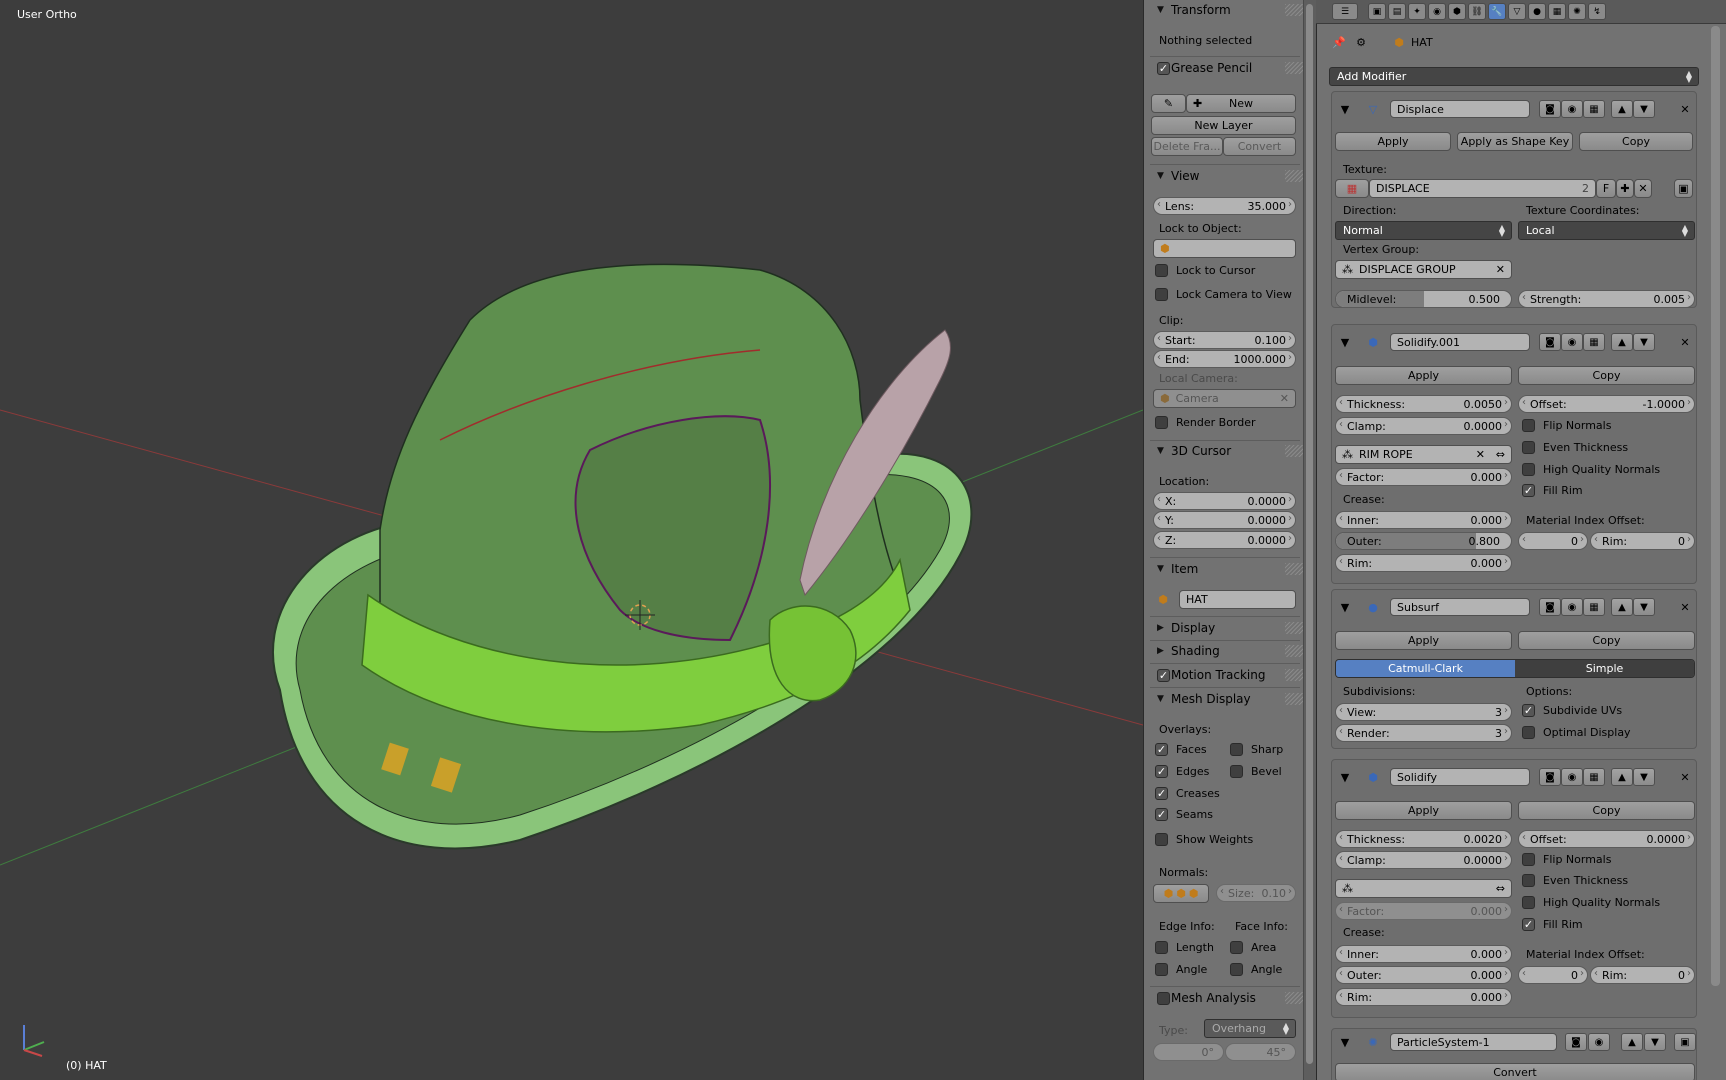 The width and height of the screenshot is (1726, 1080). Describe the element at coordinates (1685, 1042) in the screenshot. I see `particle-settings-icon: ▣` at that location.